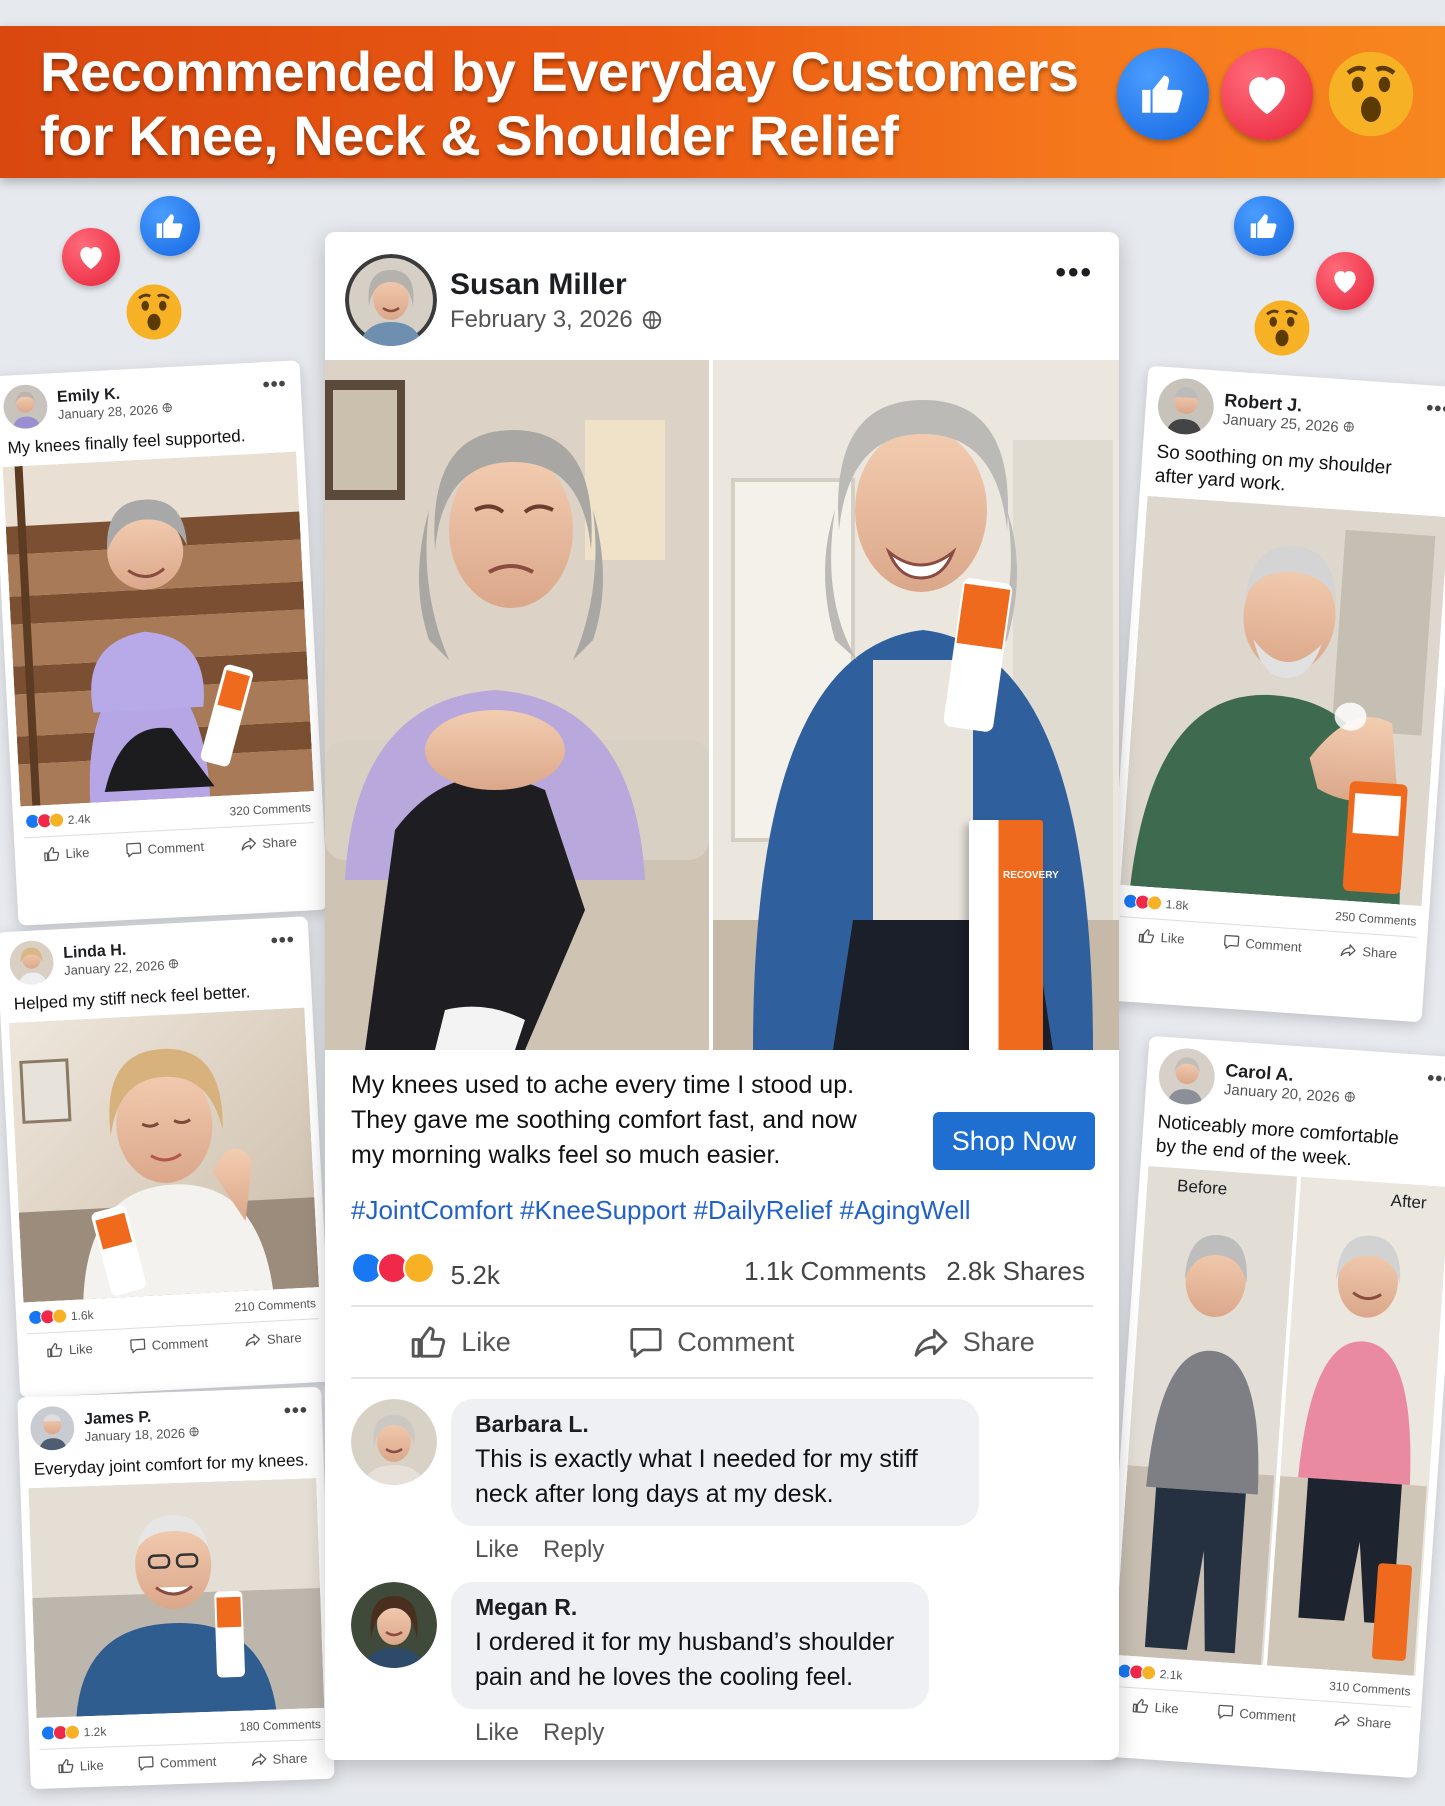  What do you see at coordinates (60, 1316) in the screenshot?
I see `reaction-summary: 1.6k` at bounding box center [60, 1316].